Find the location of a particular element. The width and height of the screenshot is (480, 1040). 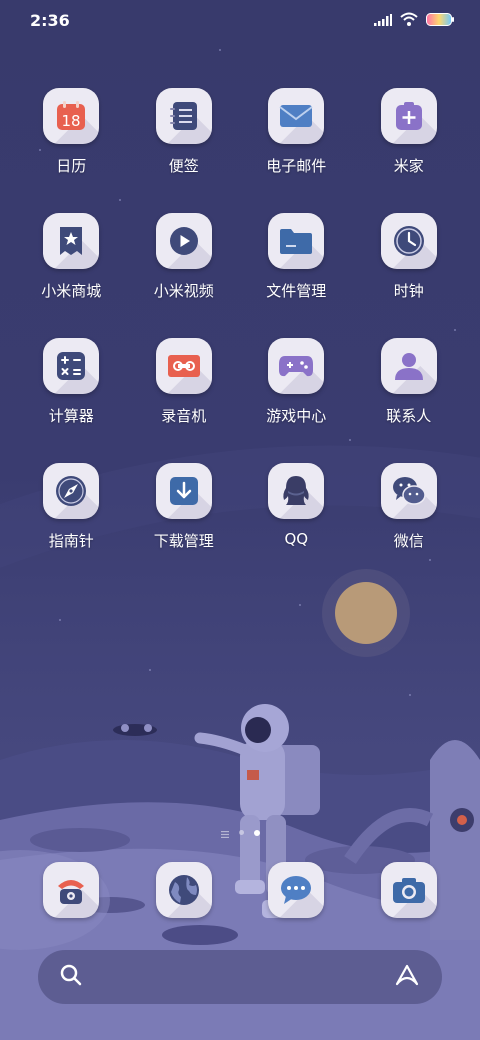

app-notes: 便签 is located at coordinates (184, 150).